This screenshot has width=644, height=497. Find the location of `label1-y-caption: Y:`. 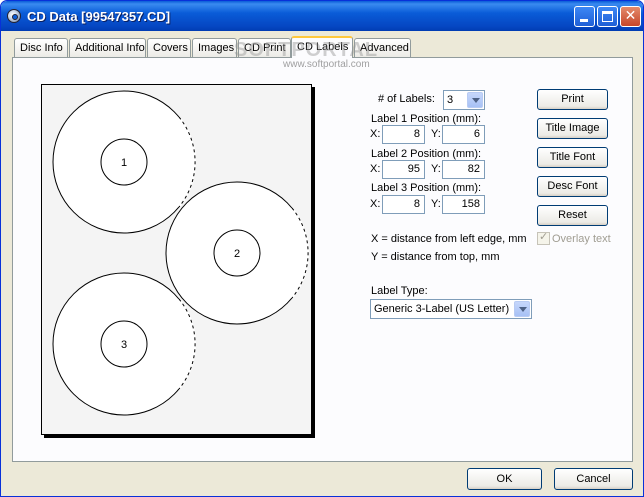

label1-y-caption: Y: is located at coordinates (436, 134).